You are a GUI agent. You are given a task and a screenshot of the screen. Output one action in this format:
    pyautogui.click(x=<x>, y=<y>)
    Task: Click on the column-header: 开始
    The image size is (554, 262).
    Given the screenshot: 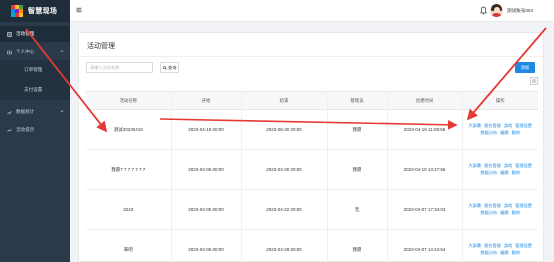 What is the action you would take?
    pyautogui.click(x=205, y=100)
    